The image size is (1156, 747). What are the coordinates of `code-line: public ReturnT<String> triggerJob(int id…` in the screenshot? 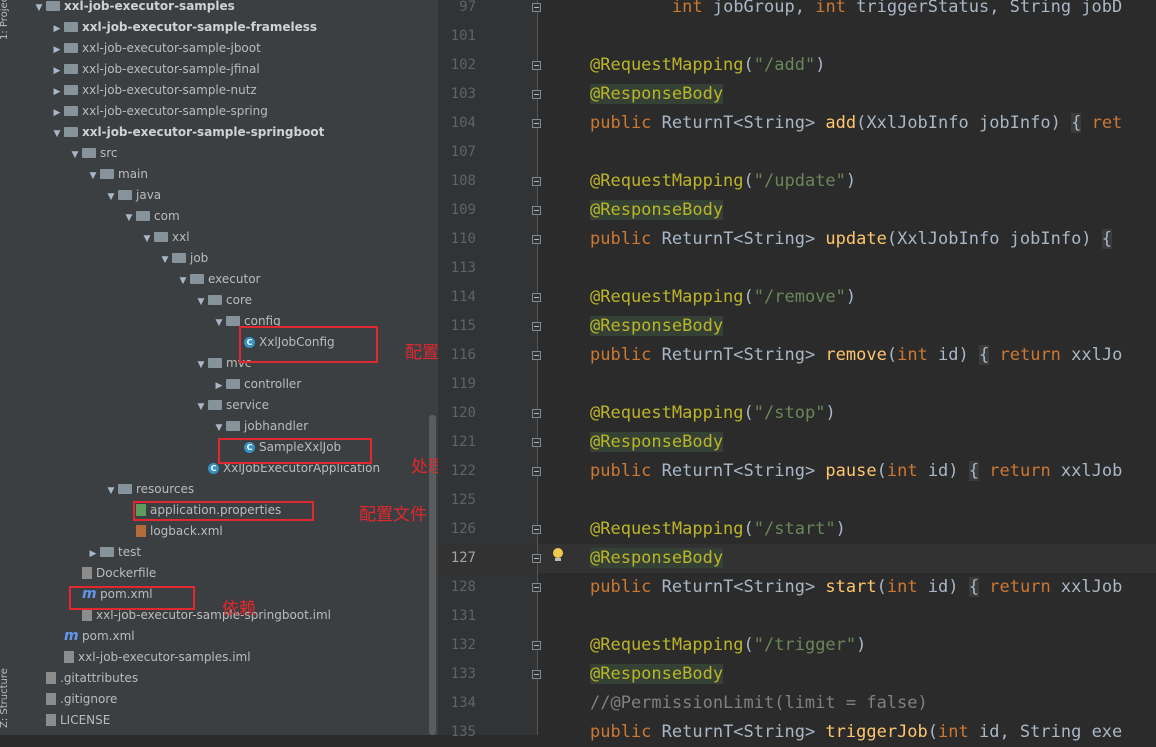 It's located at (856, 732).